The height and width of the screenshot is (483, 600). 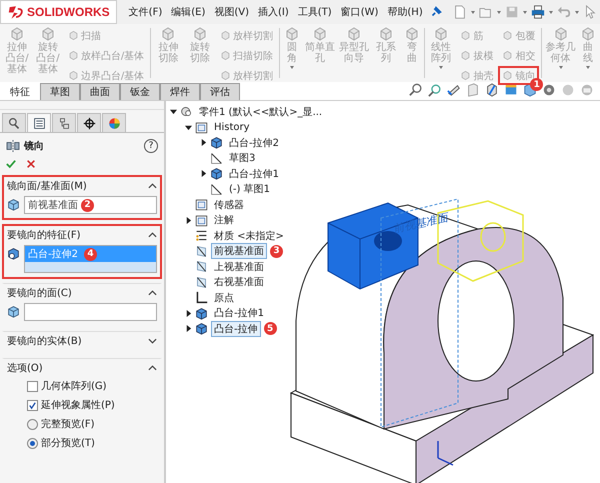 What do you see at coordinates (152, 341) in the screenshot?
I see `chevron-down-icon` at bounding box center [152, 341].